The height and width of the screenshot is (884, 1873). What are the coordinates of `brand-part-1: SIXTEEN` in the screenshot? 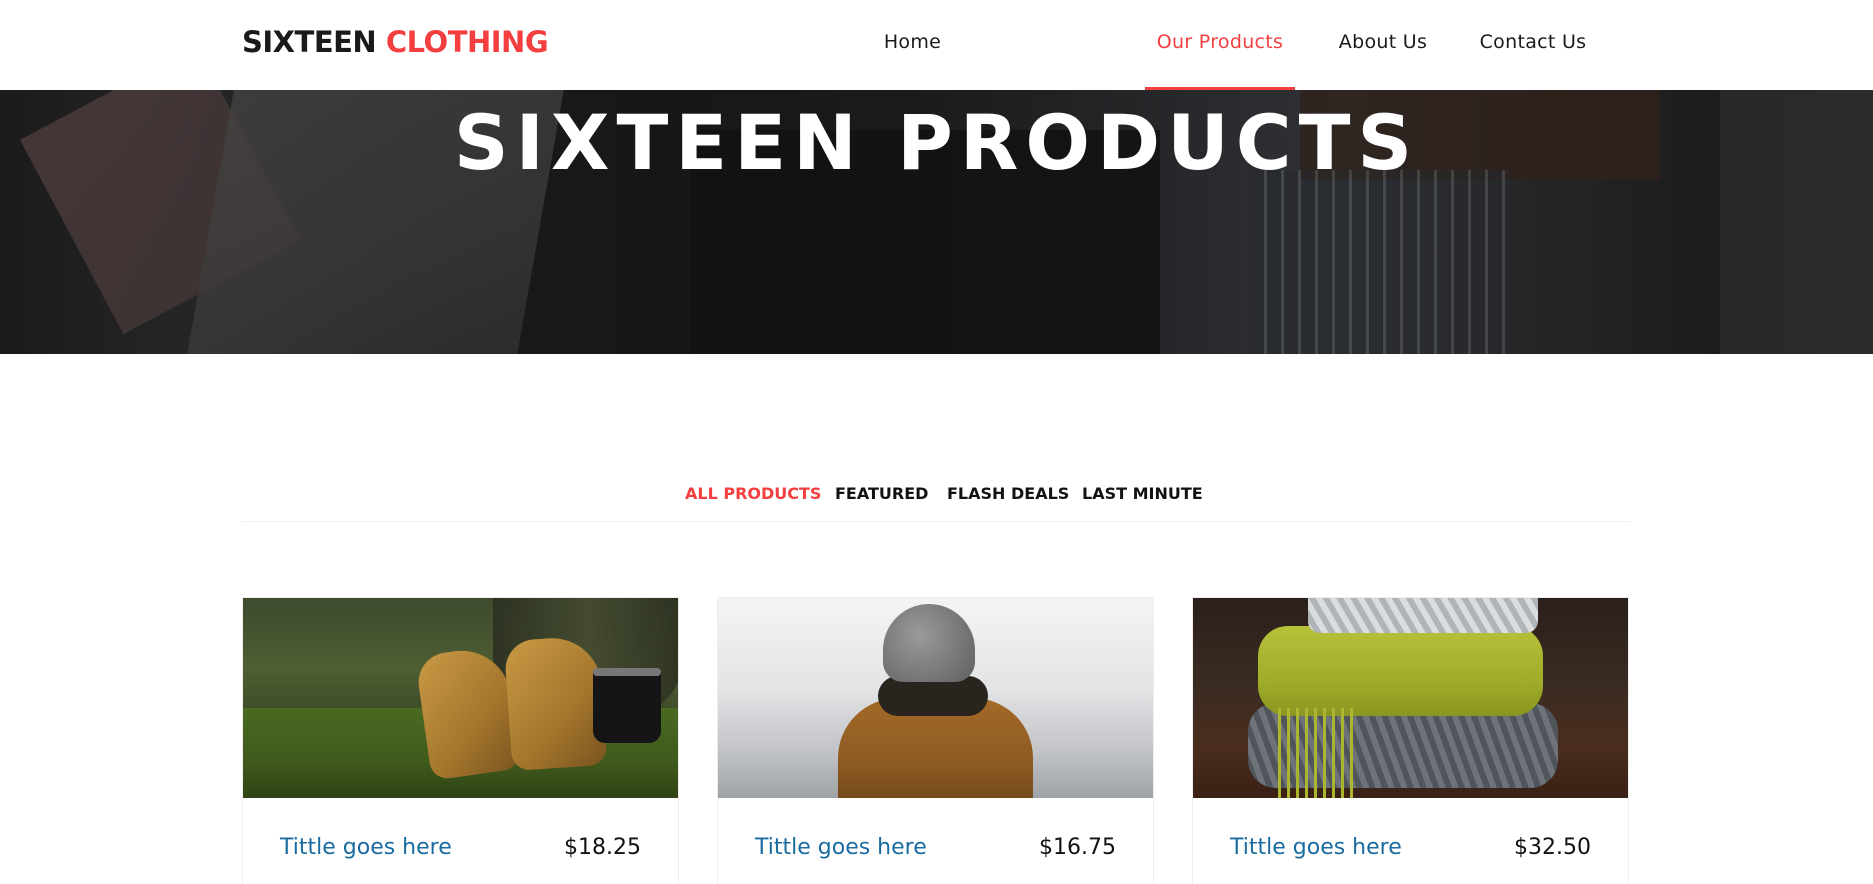 It's located at (309, 42).